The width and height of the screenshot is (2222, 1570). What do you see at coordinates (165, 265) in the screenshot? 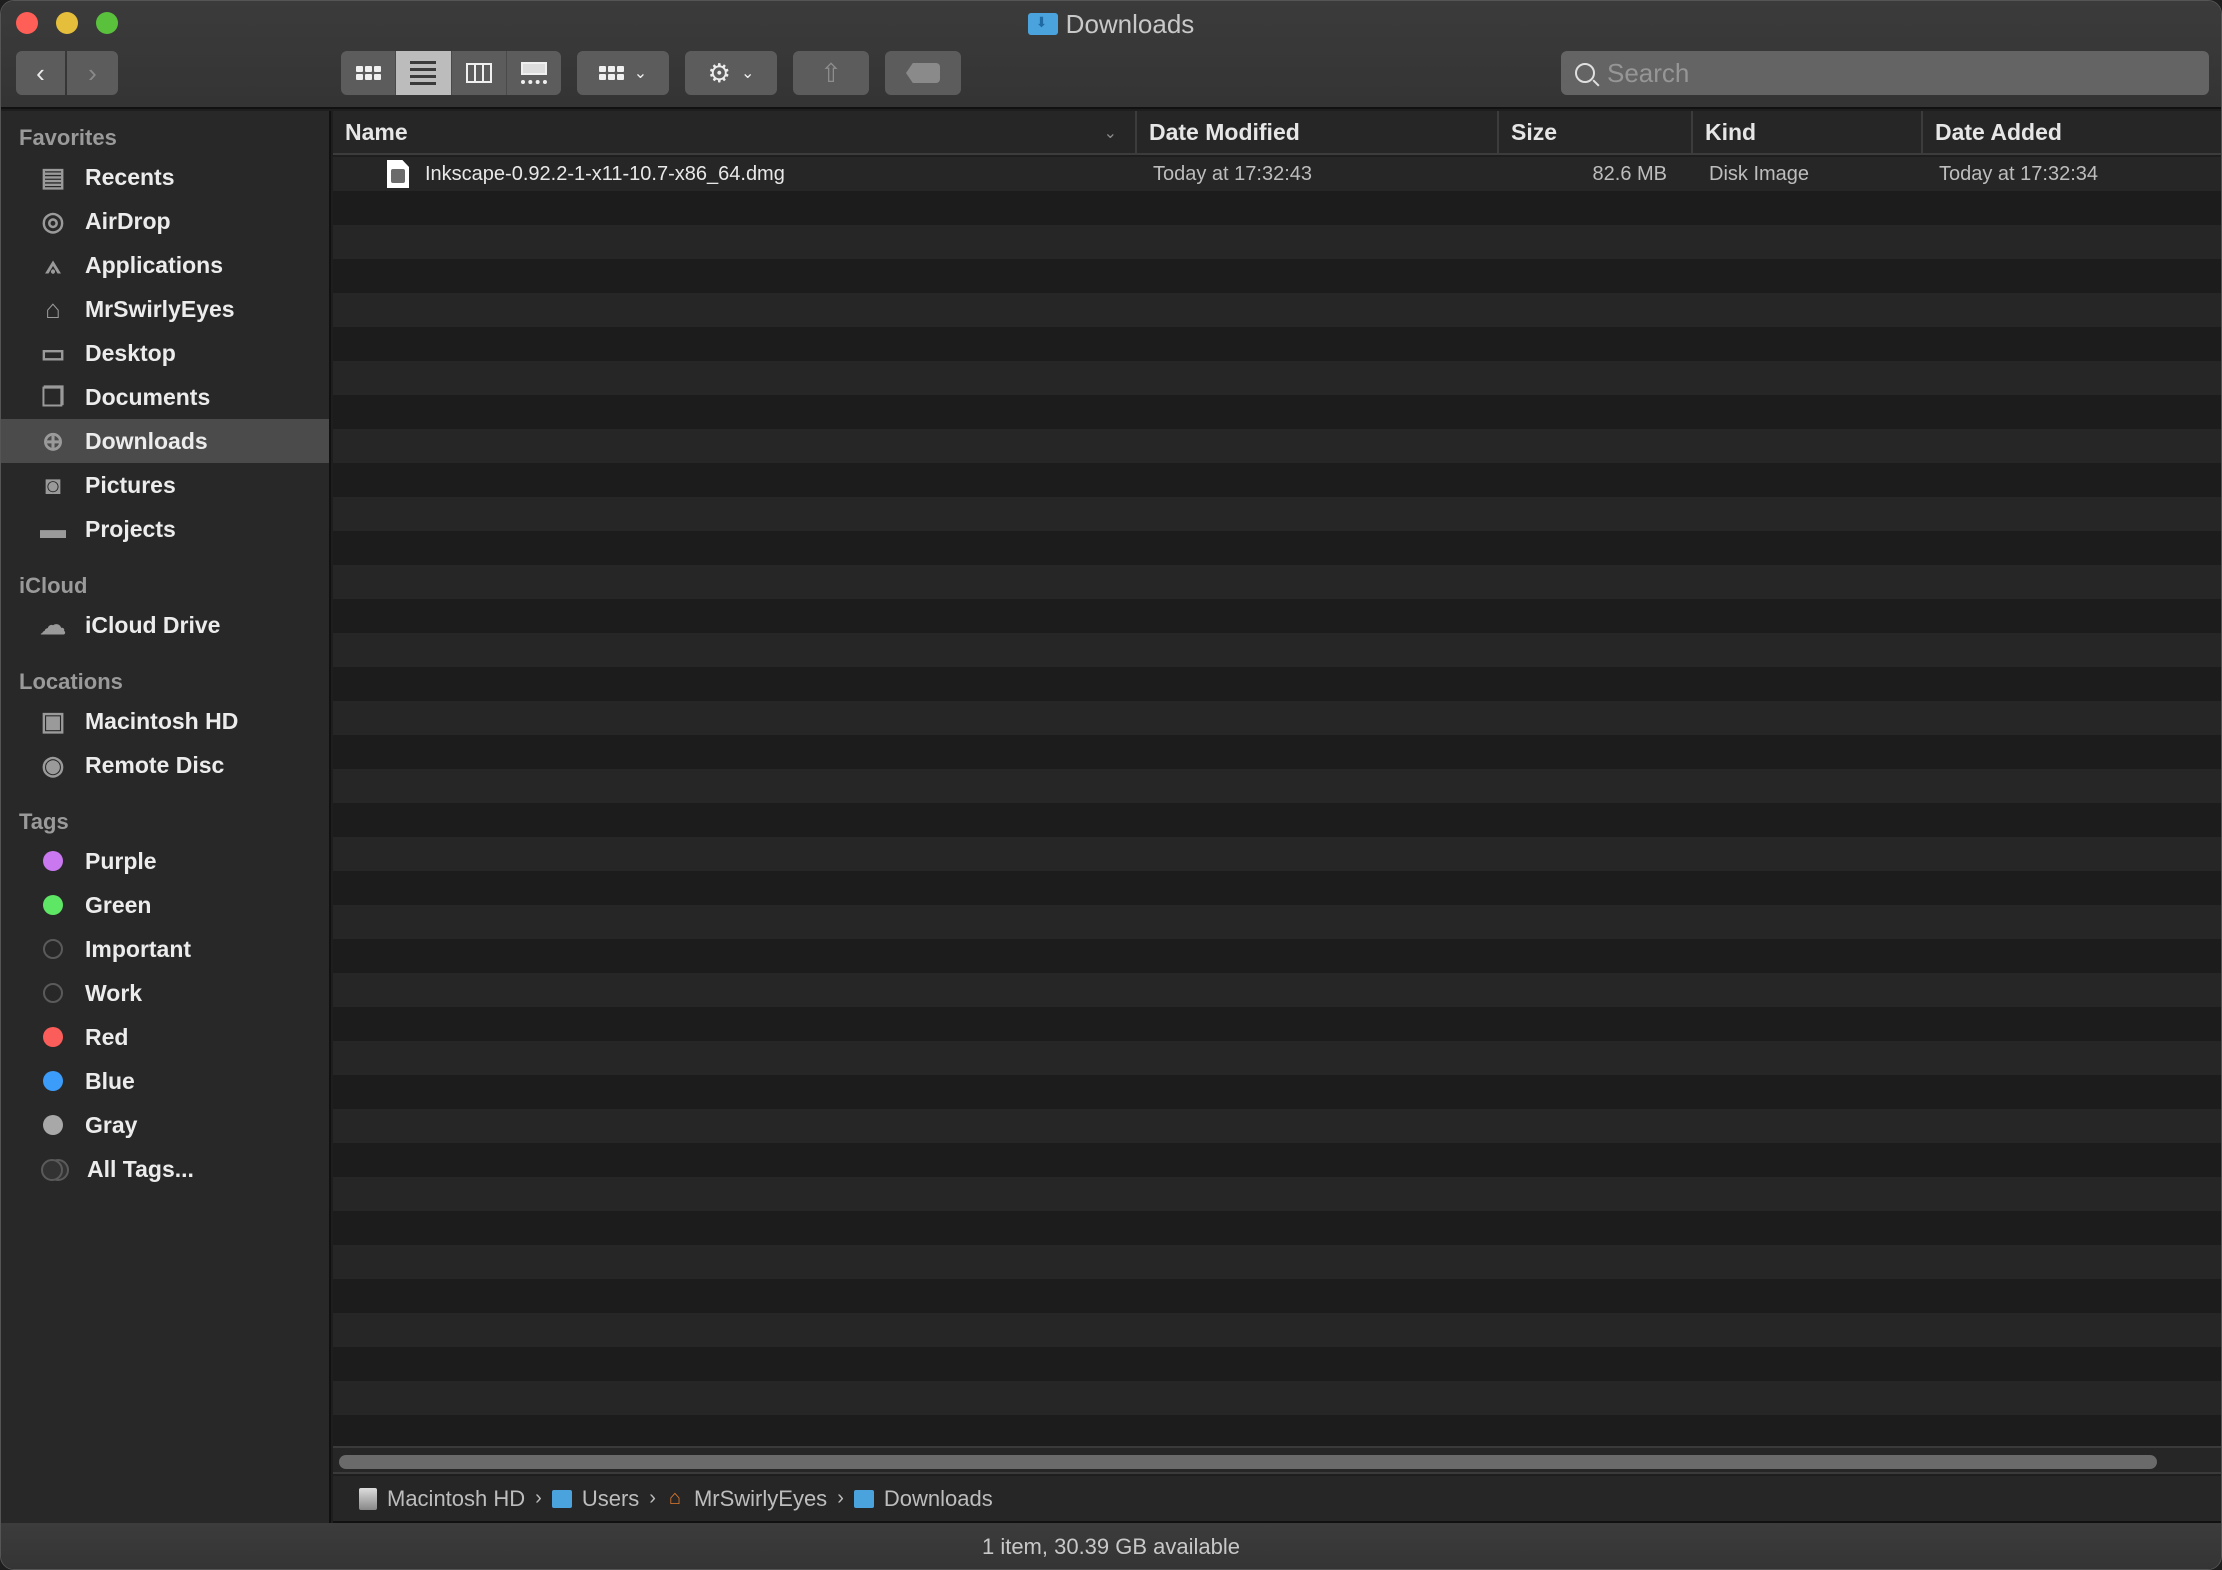
I see `sidebar-item-applications: ⟑ Applications` at bounding box center [165, 265].